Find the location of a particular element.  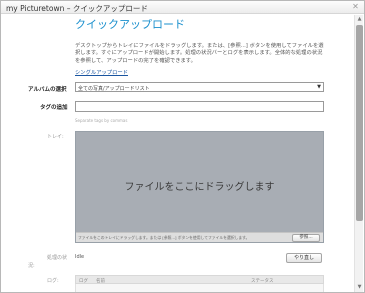

drop-here-text: ファイルをここにドラッグします is located at coordinates (199, 187).